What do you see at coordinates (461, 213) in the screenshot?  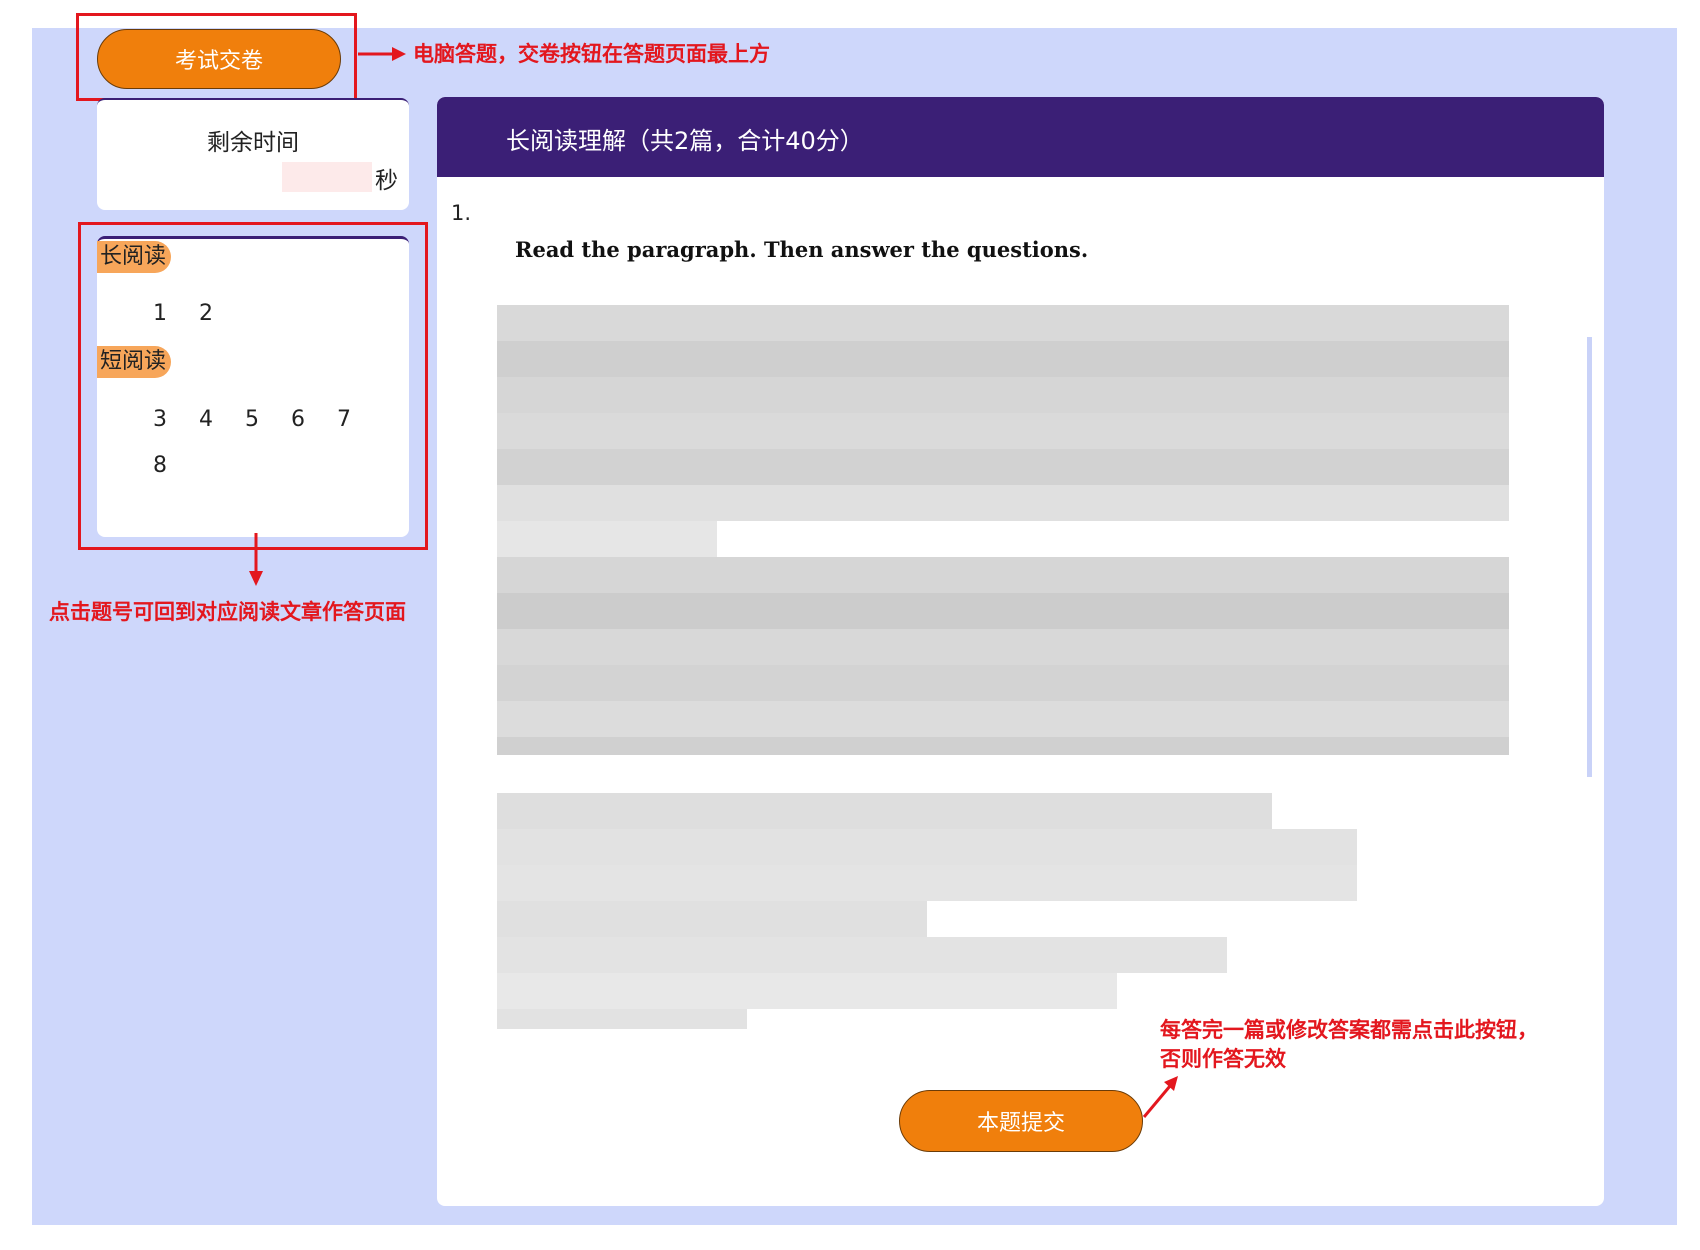 I see `question-number: 1.` at bounding box center [461, 213].